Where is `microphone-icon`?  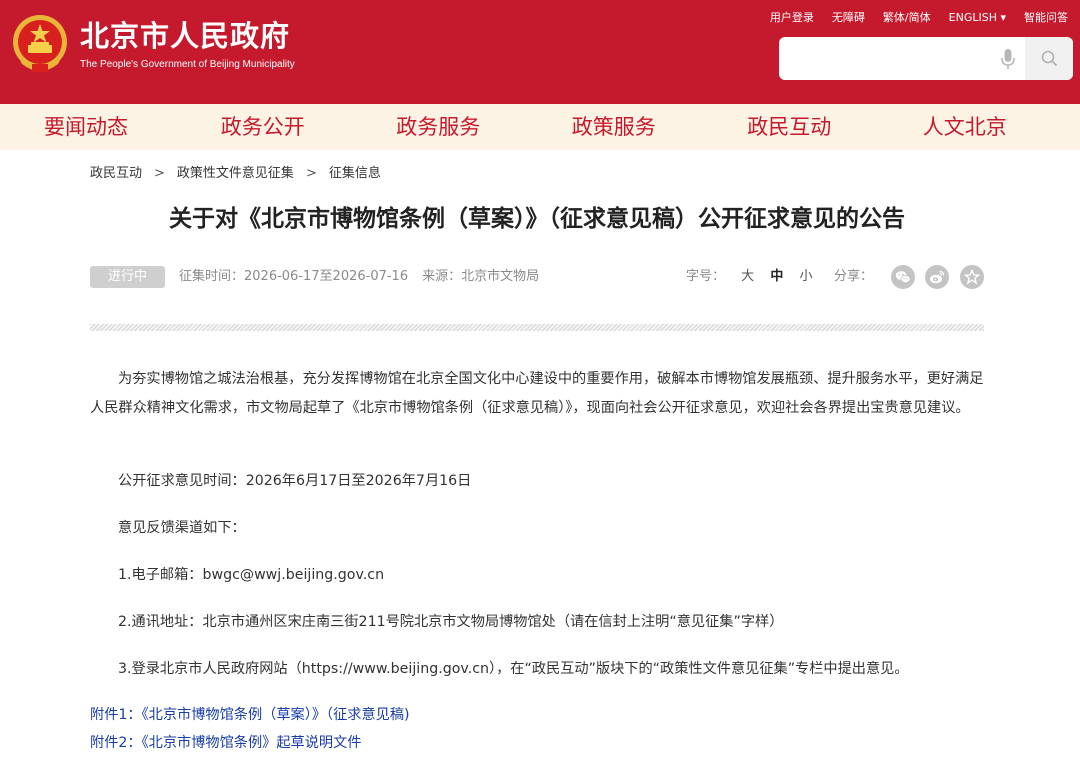 microphone-icon is located at coordinates (1008, 59).